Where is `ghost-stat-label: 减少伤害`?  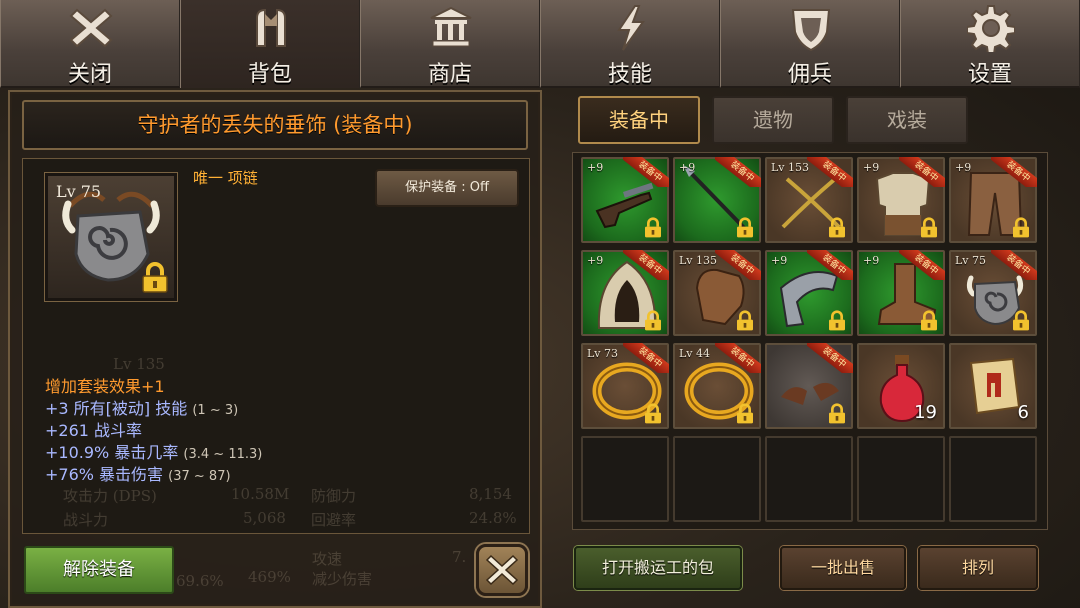 ghost-stat-label: 减少伤害 is located at coordinates (342, 579).